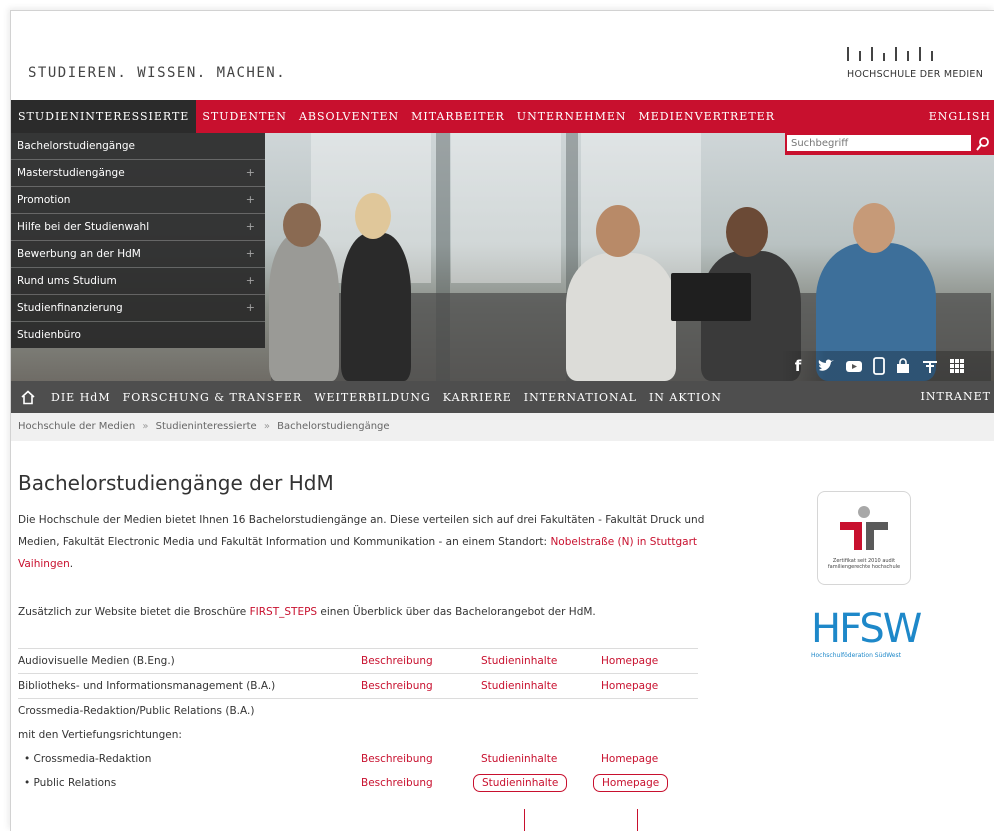  Describe the element at coordinates (70, 783) in the screenshot. I see `program-specialization: • Public Relations` at that location.